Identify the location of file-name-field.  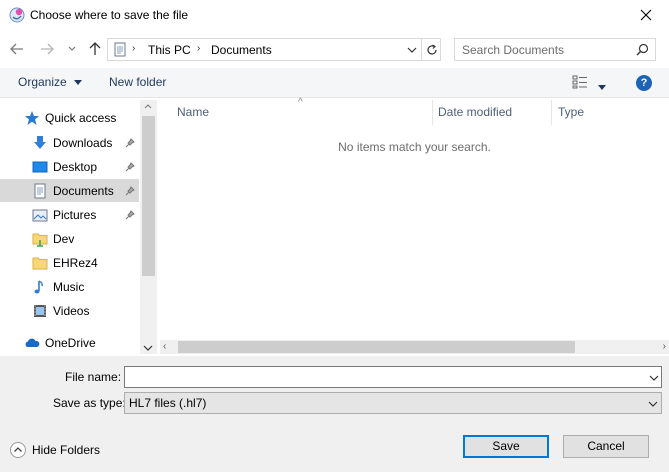
(393, 377).